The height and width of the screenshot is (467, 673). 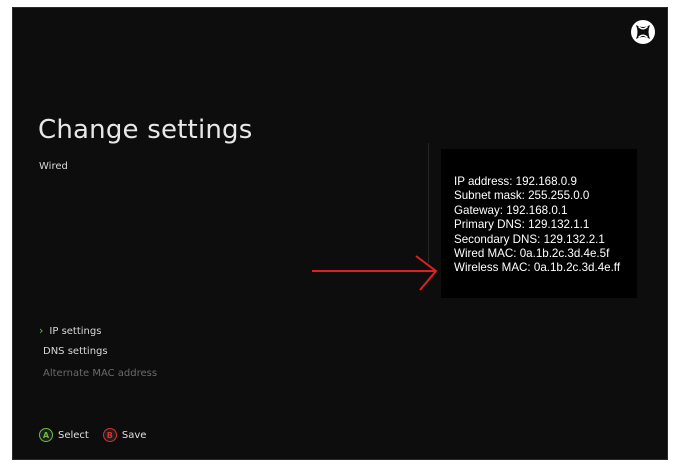 I want to click on xbox-logo-icon, so click(x=643, y=32).